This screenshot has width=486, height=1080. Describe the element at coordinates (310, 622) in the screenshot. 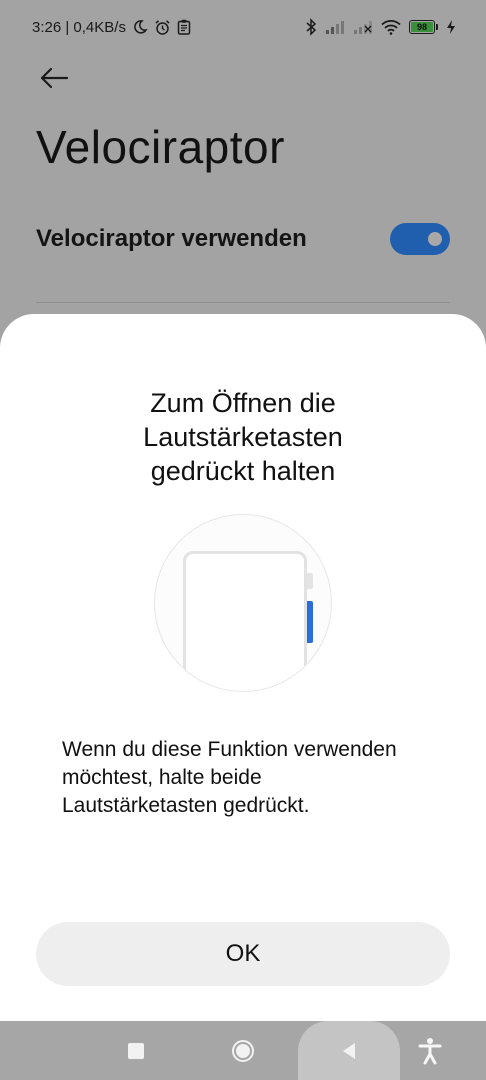

I see `volume-buttons-graphic` at that location.